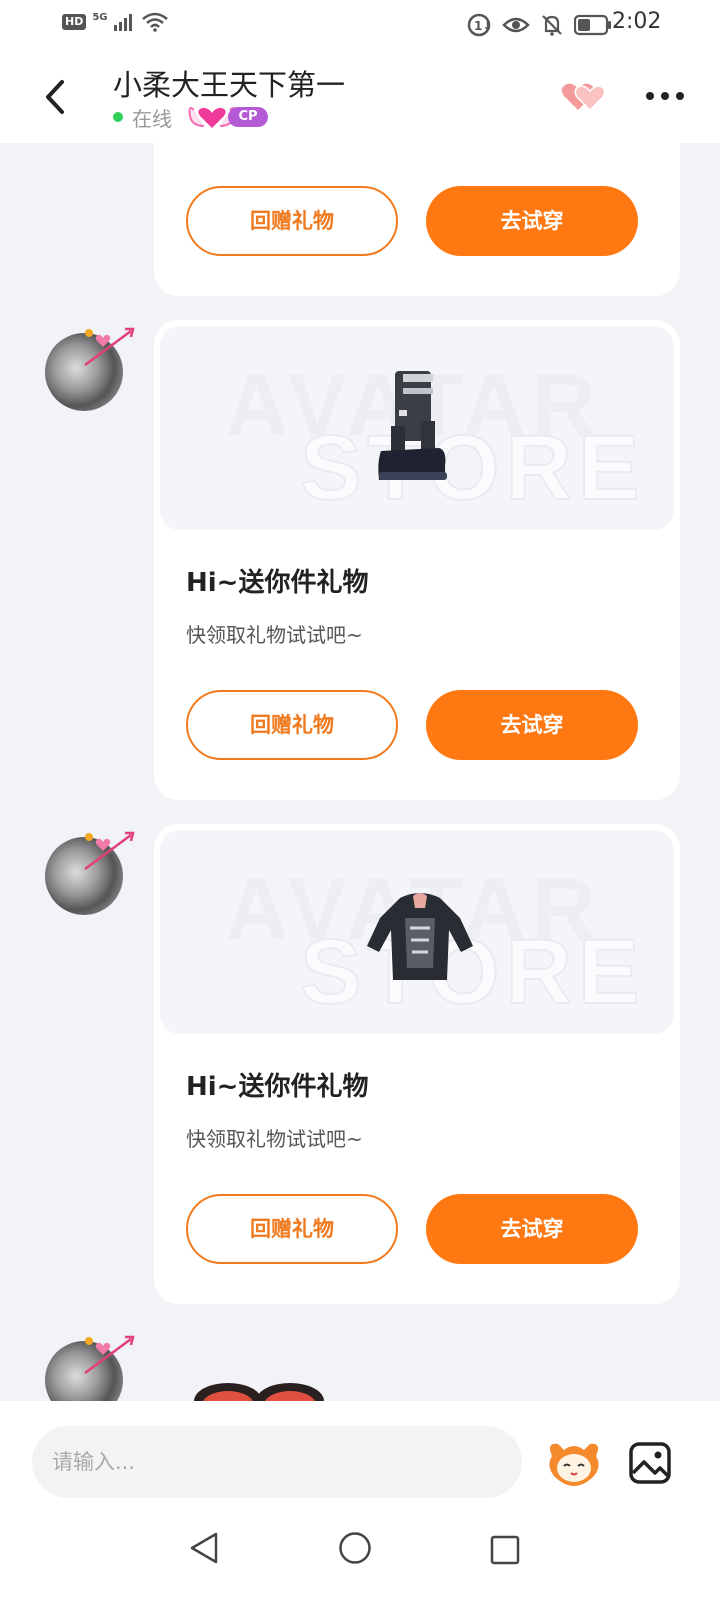 This screenshot has width=720, height=1600. I want to click on image-icon, so click(650, 1463).